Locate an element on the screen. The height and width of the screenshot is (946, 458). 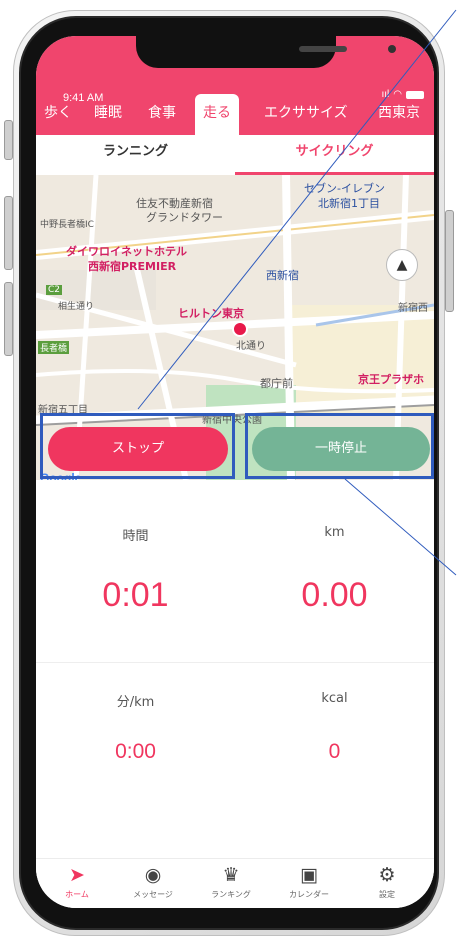
message-icon: ◉ is located at coordinates (153, 875).